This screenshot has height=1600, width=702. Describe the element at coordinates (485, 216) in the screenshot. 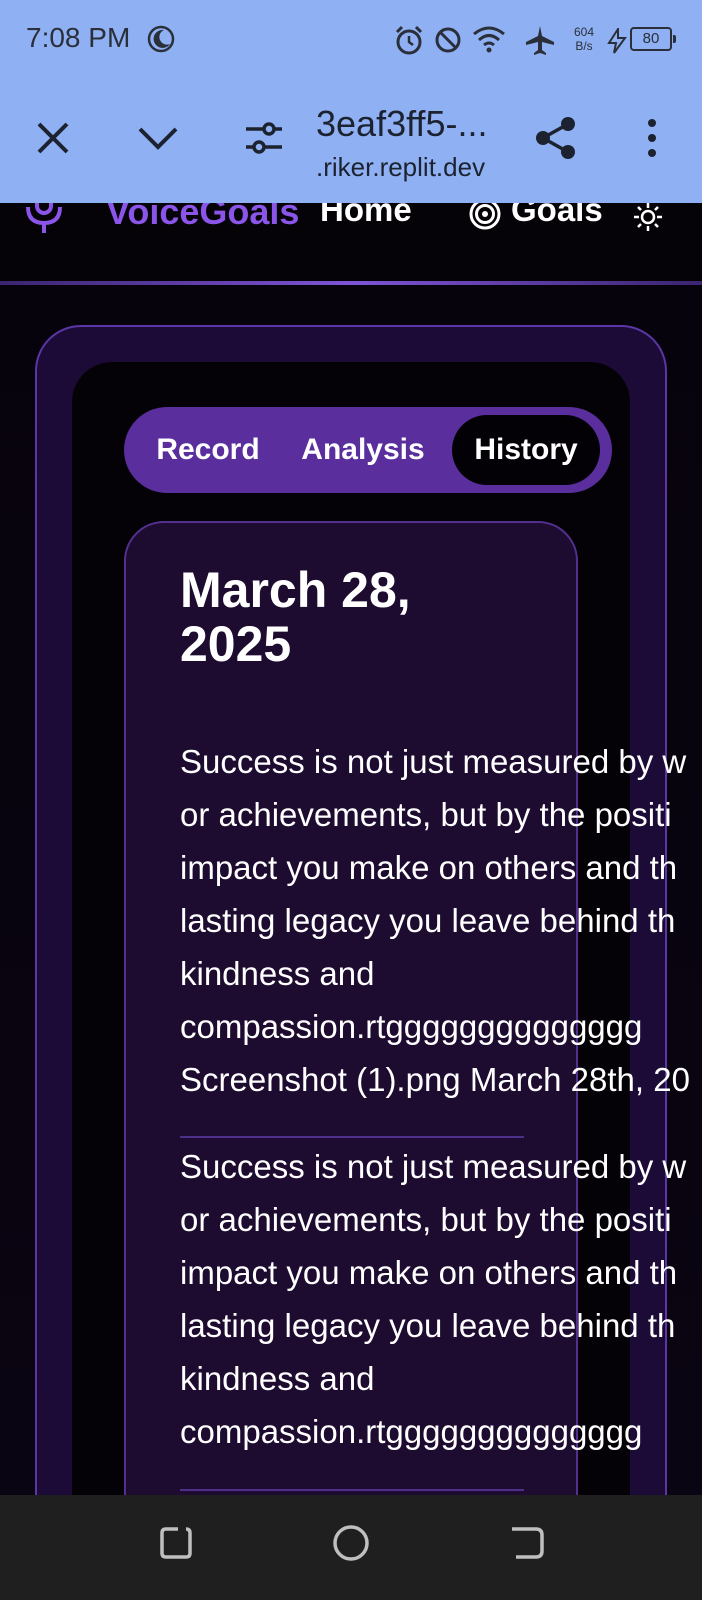

I see `target-icon` at that location.